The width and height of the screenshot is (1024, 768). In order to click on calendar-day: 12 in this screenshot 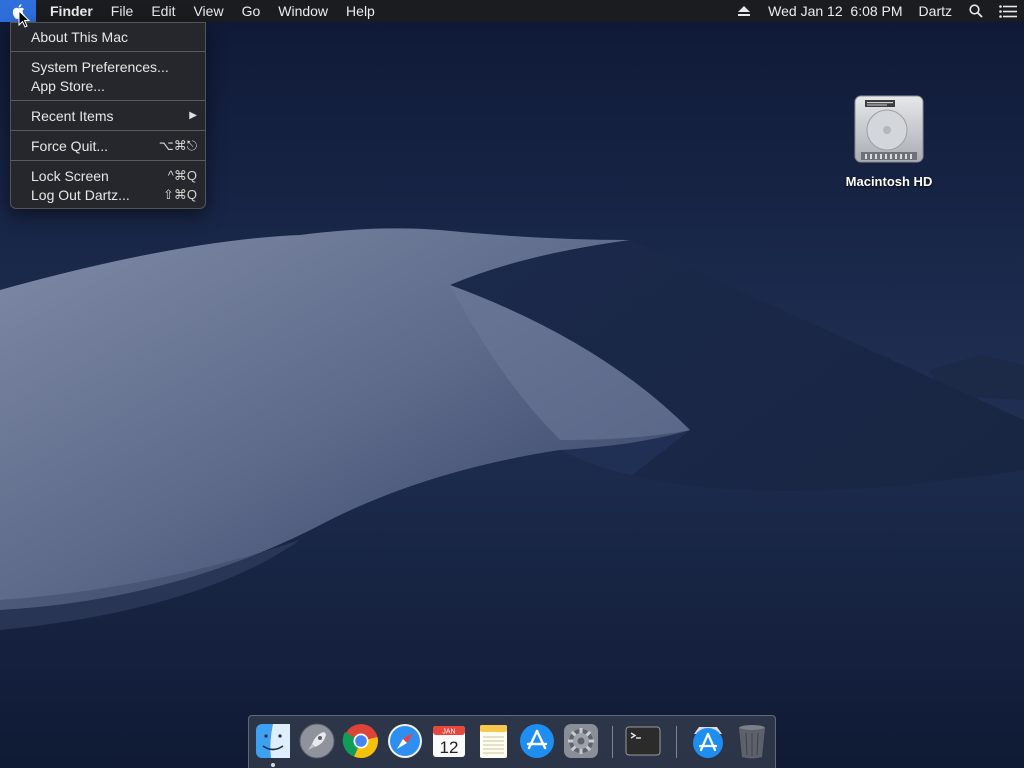, I will do `click(449, 747)`.